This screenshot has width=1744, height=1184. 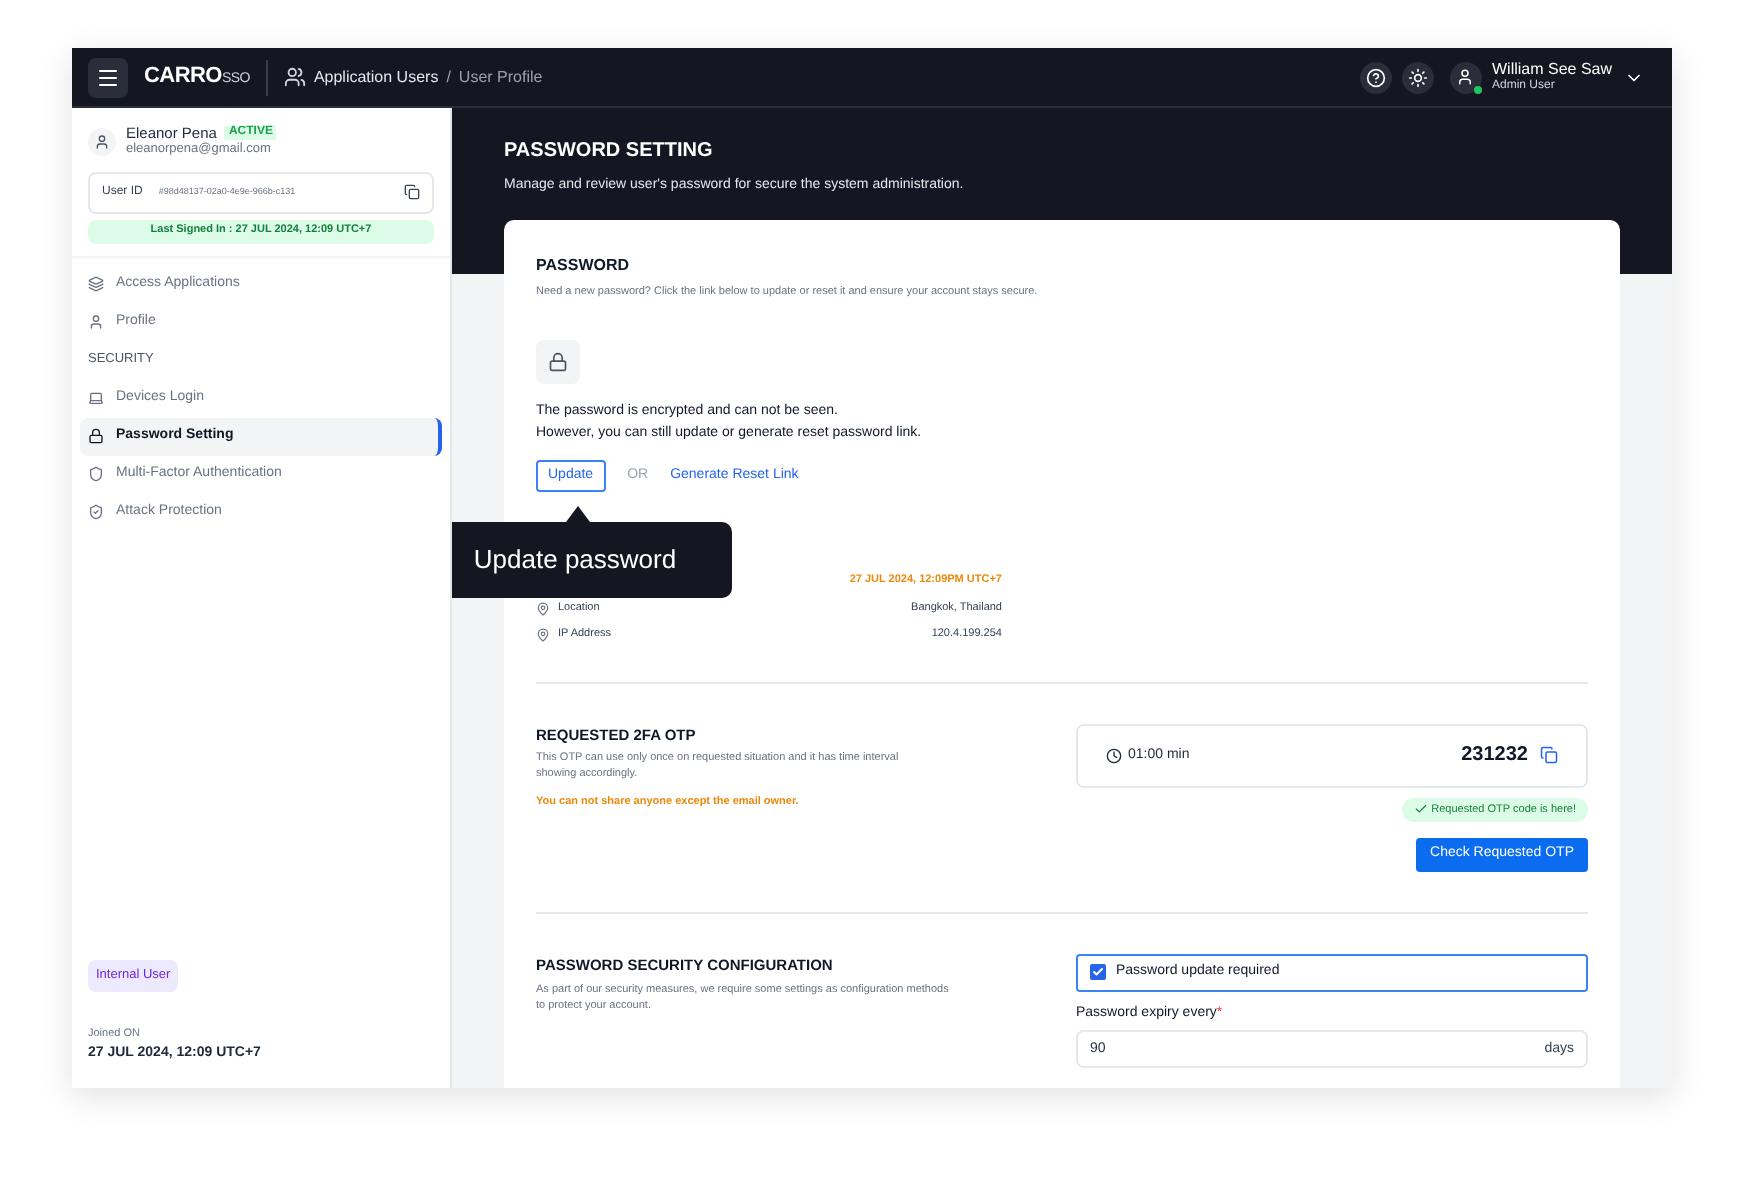 What do you see at coordinates (96, 474) in the screenshot?
I see `shield-icon` at bounding box center [96, 474].